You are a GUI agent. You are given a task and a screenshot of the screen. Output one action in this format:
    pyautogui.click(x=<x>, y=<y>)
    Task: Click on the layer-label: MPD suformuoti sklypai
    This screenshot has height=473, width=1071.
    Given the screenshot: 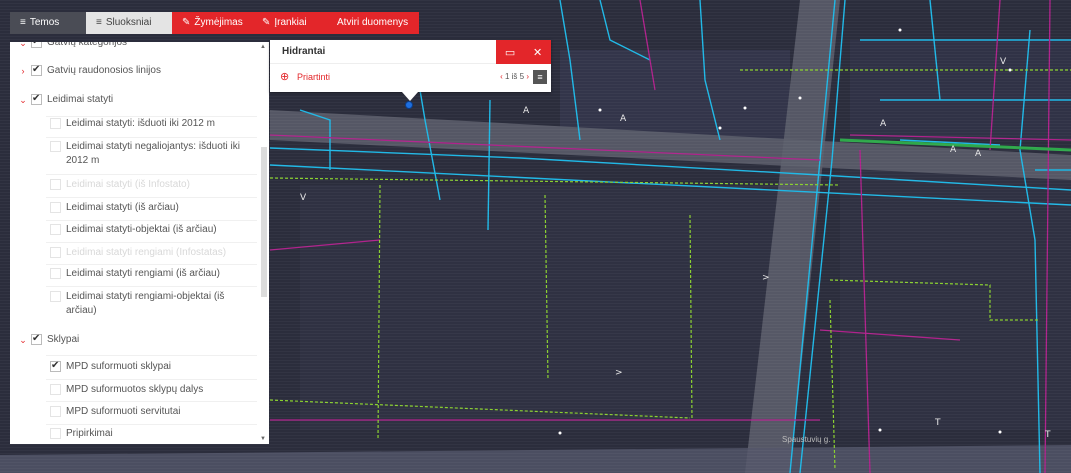 What is the action you would take?
    pyautogui.click(x=119, y=366)
    